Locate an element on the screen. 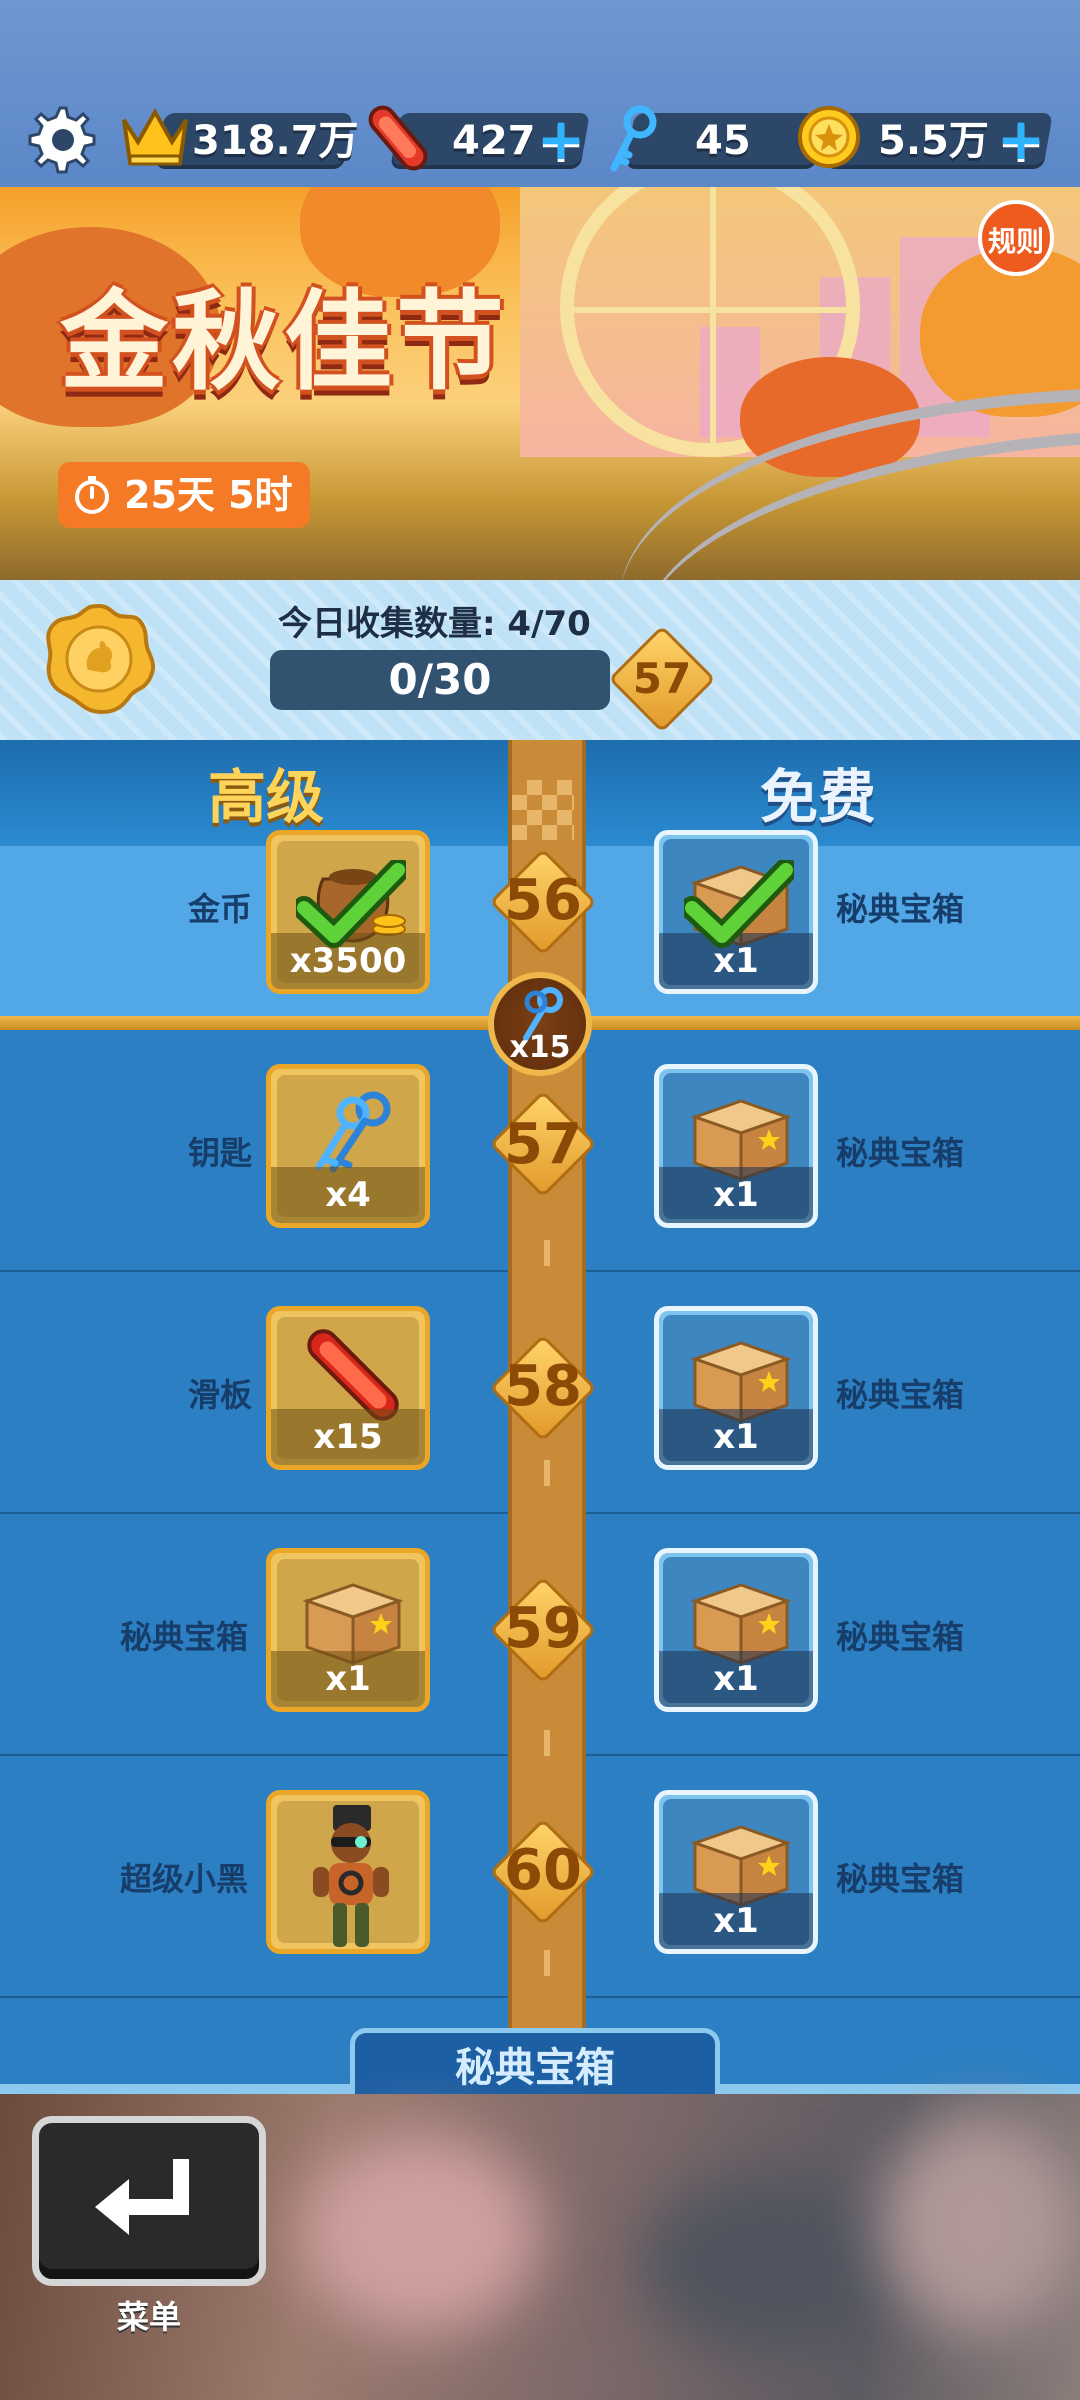 The width and height of the screenshot is (1080, 2400). key-icon is located at coordinates (633, 138).